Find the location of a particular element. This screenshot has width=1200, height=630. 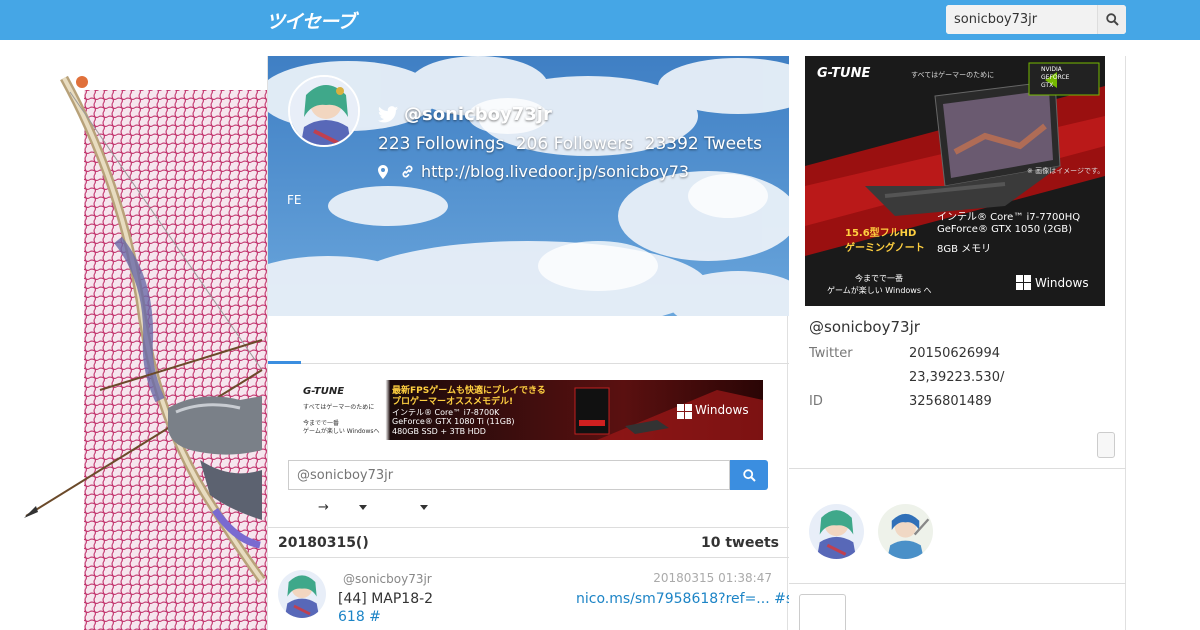

link-icon is located at coordinates (407, 171).